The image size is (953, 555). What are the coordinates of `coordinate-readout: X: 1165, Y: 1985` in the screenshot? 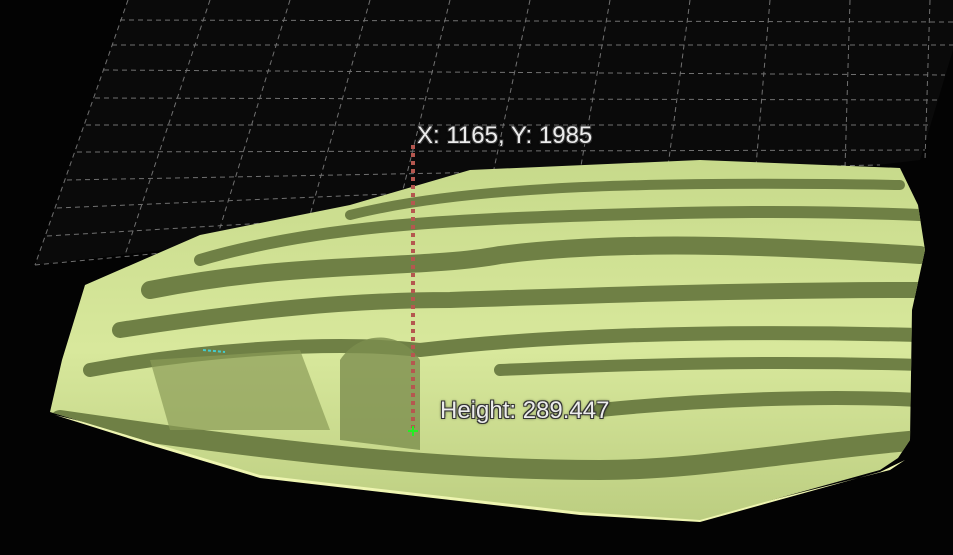 It's located at (505, 135).